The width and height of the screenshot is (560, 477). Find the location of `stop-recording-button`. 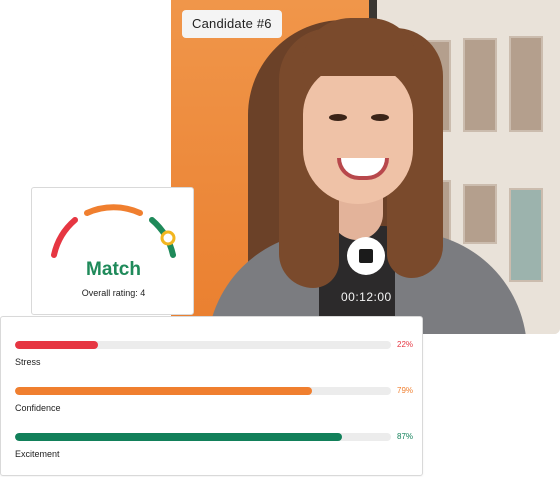

stop-recording-button is located at coordinates (366, 256).